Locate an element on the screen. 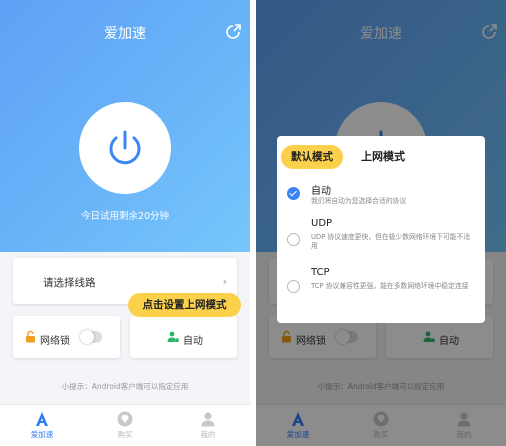  share-icon is located at coordinates (234, 31).